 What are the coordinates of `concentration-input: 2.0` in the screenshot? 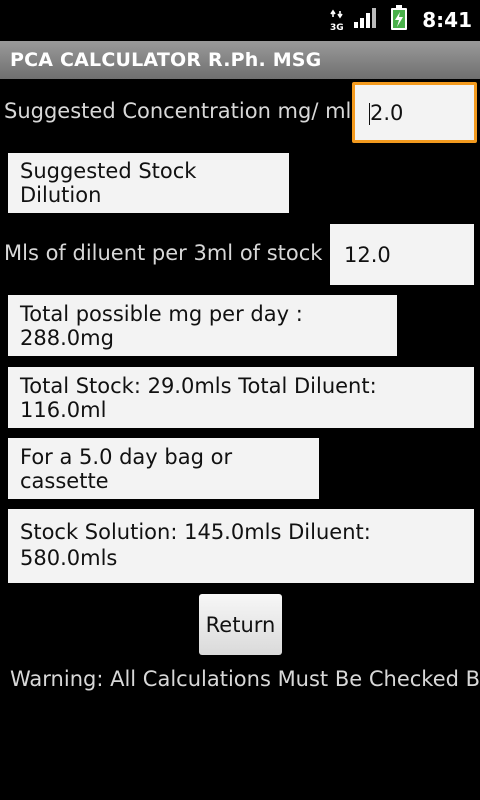 It's located at (414, 112).